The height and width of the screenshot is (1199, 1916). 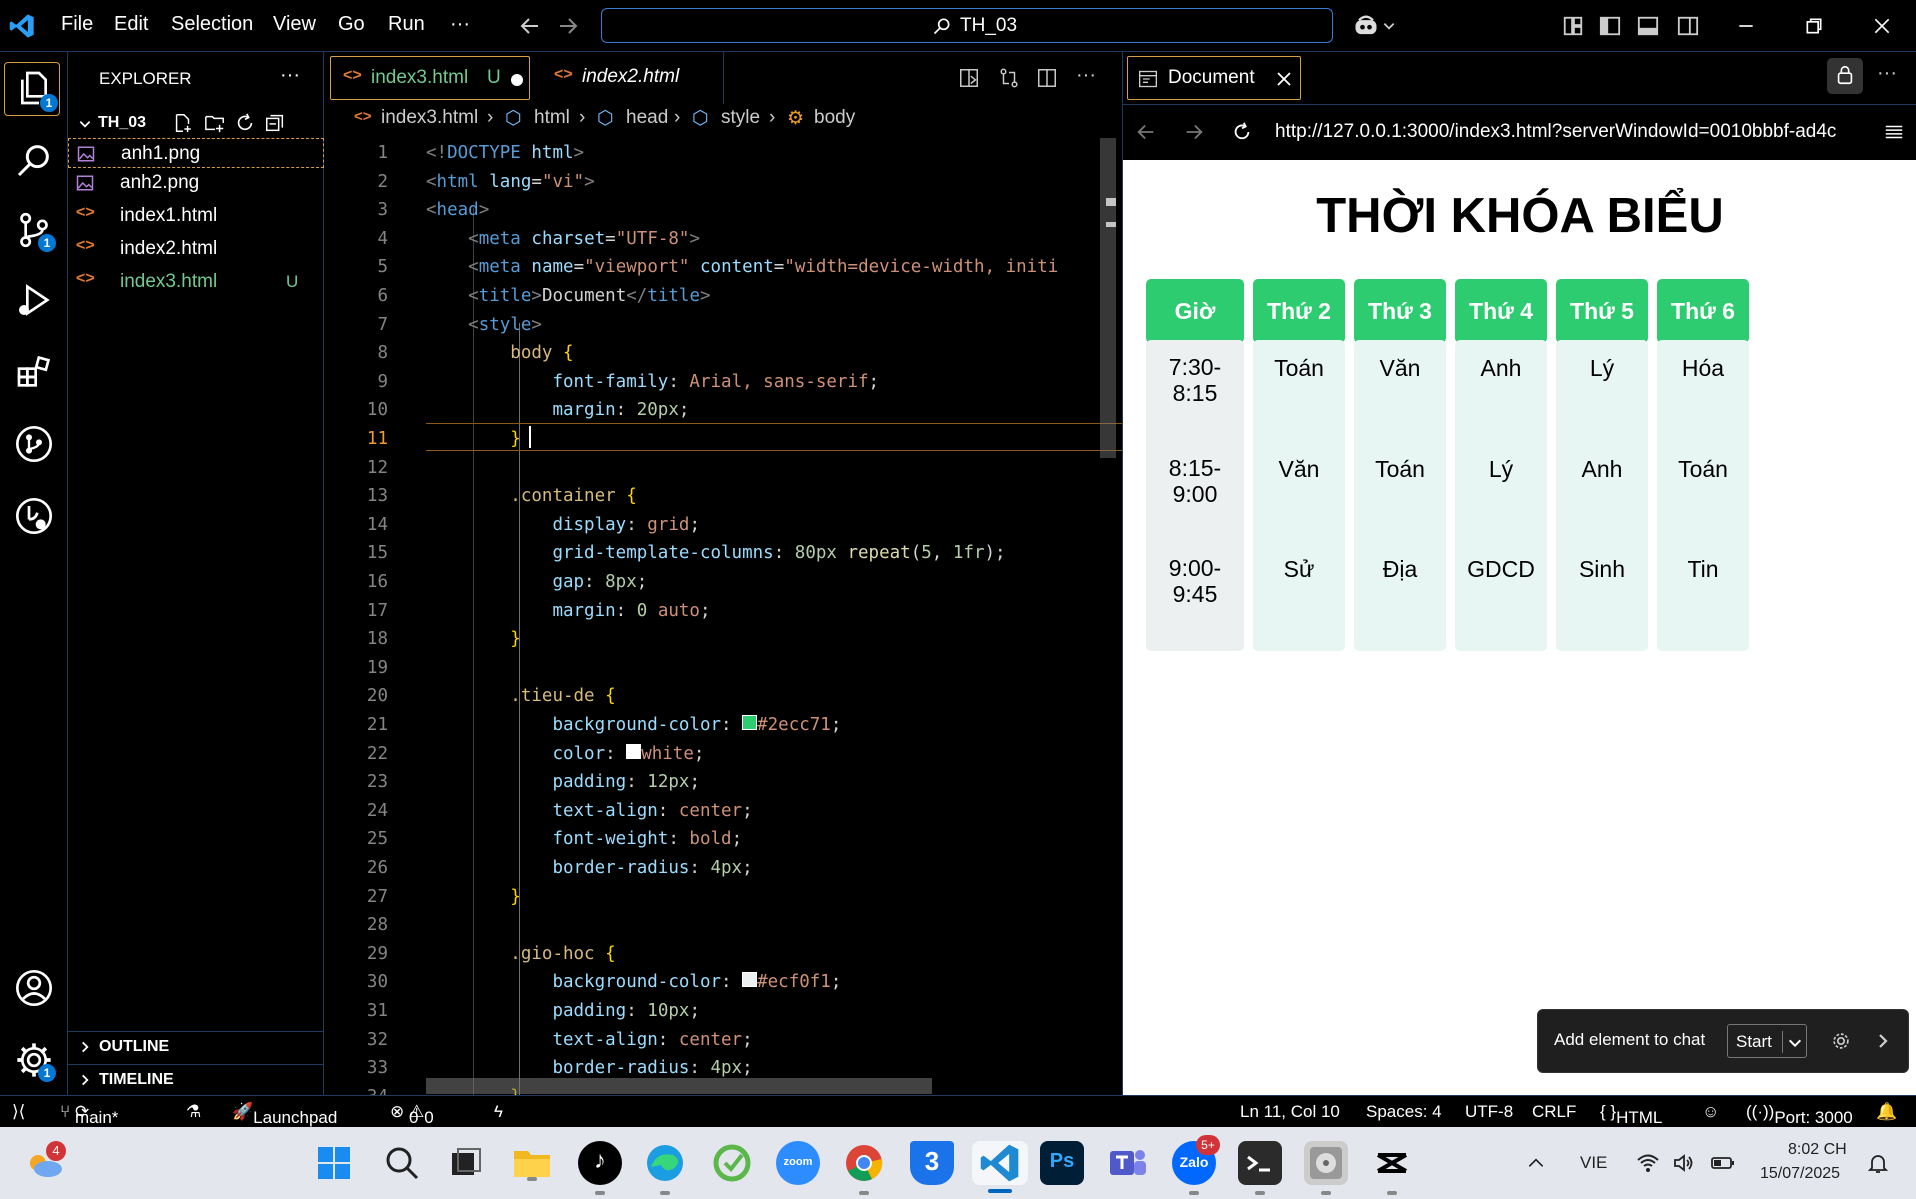 I want to click on language-mode: { } HTML, so click(x=1631, y=1114).